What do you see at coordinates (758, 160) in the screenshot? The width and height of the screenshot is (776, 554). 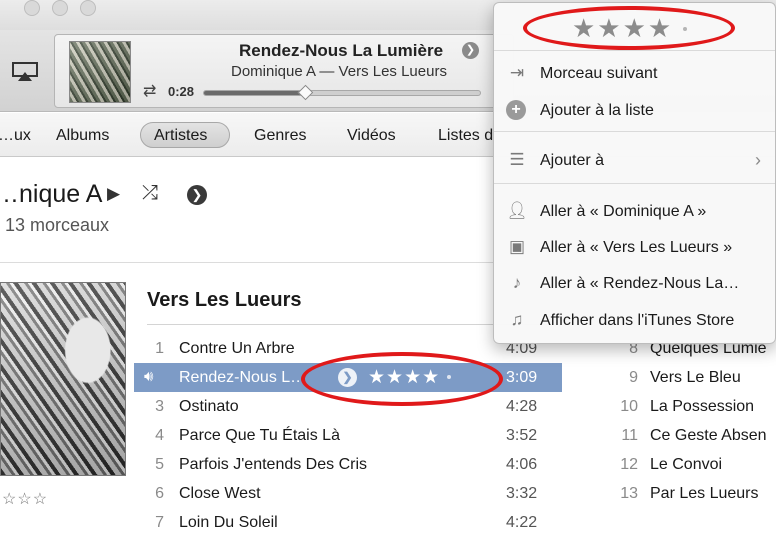 I see `chevron-right-icon: ›` at bounding box center [758, 160].